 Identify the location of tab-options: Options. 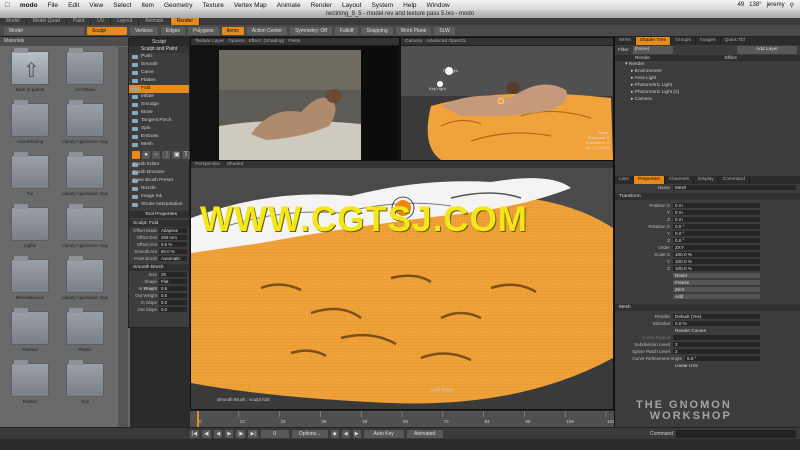
(236, 41).